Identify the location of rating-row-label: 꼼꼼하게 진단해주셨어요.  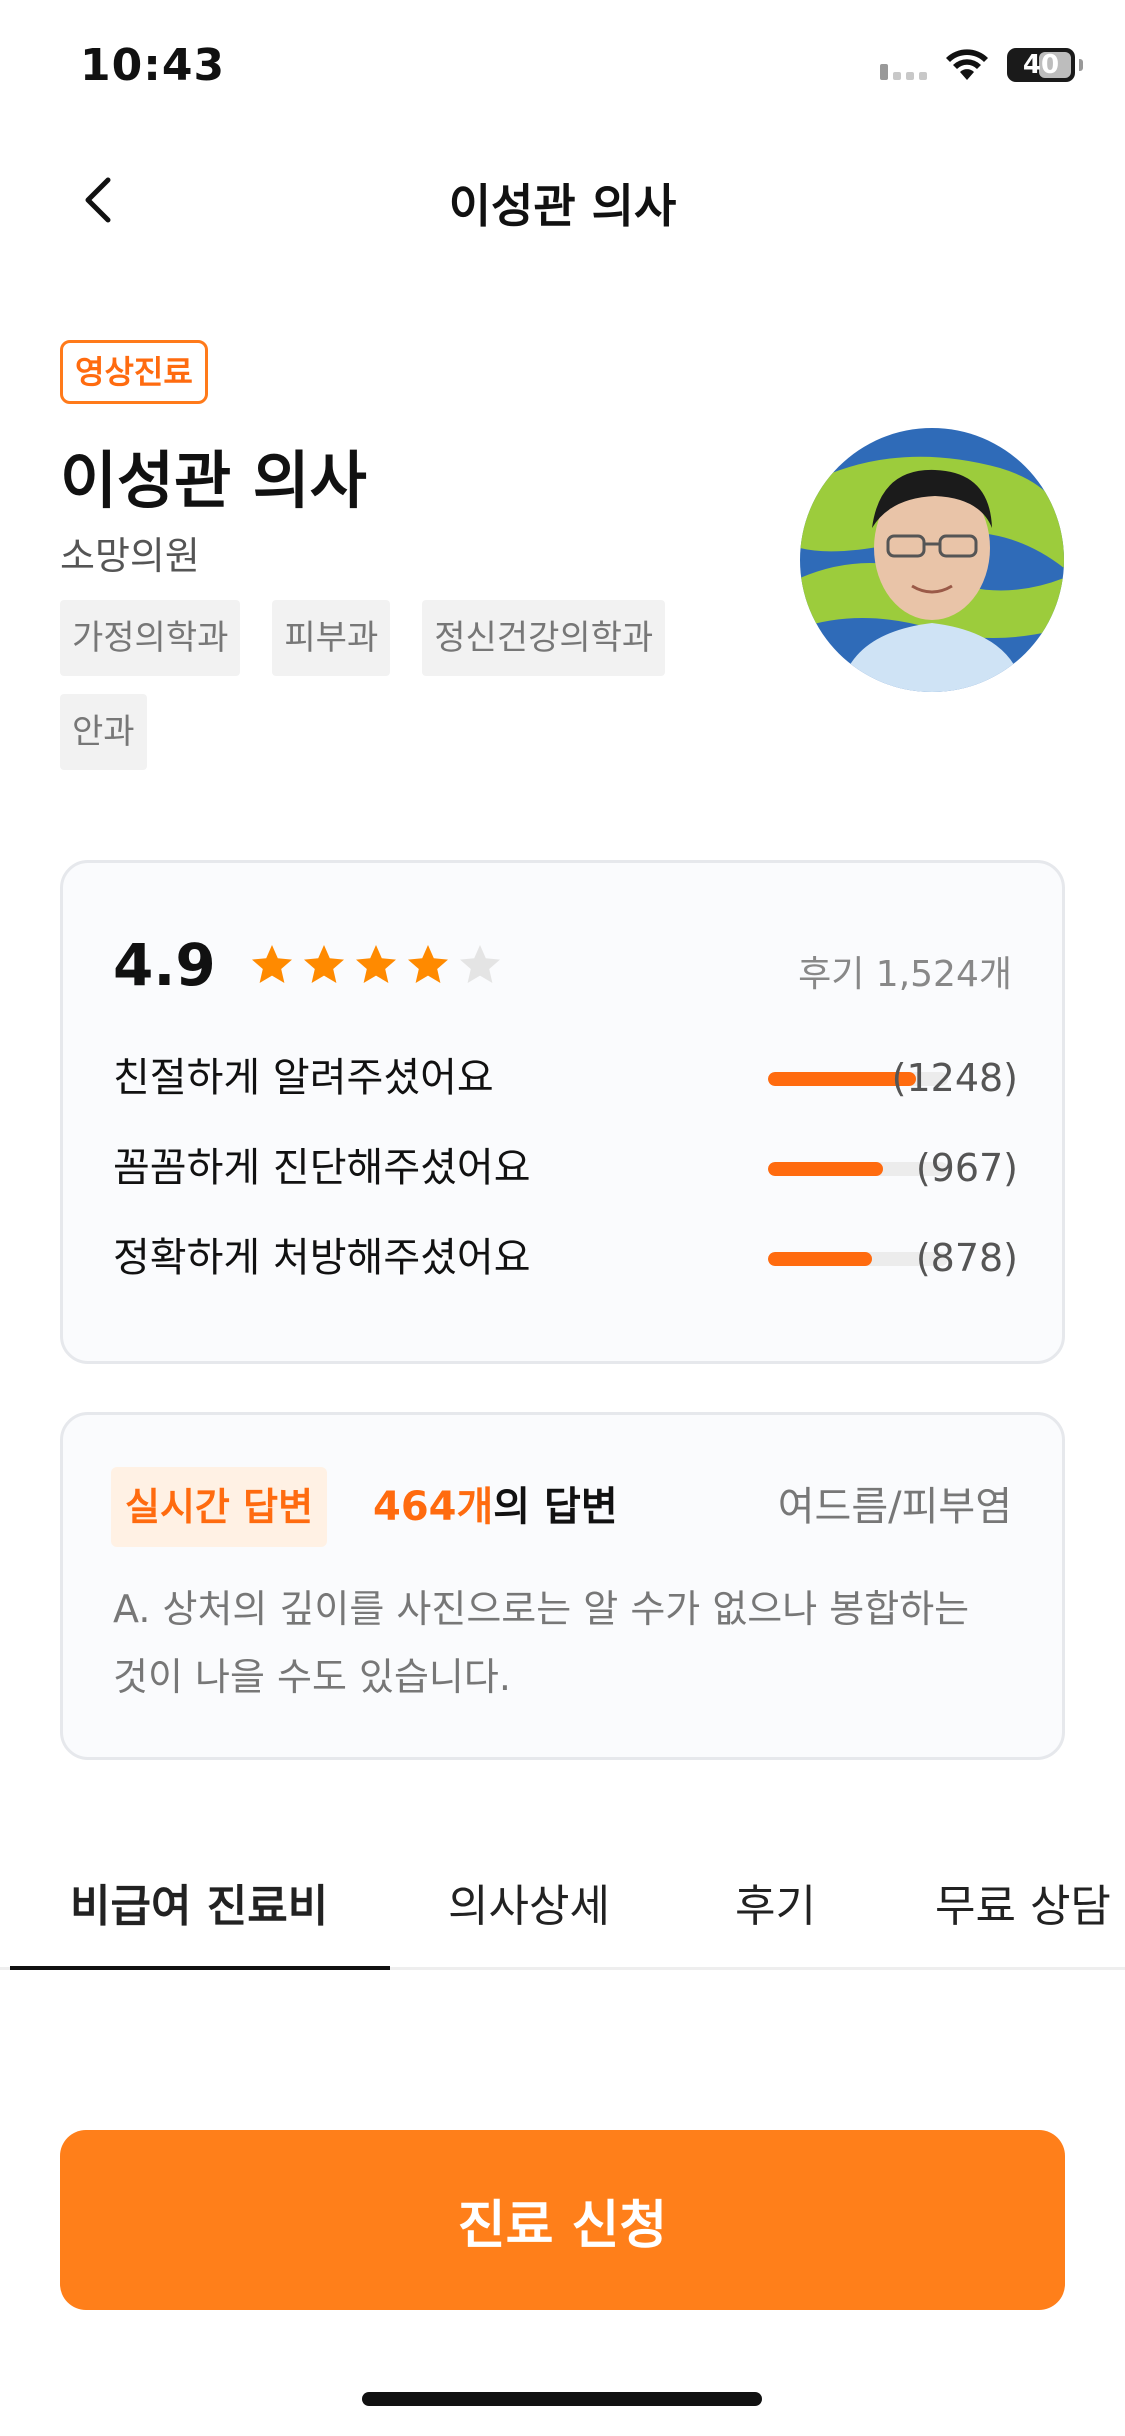
(322, 1168).